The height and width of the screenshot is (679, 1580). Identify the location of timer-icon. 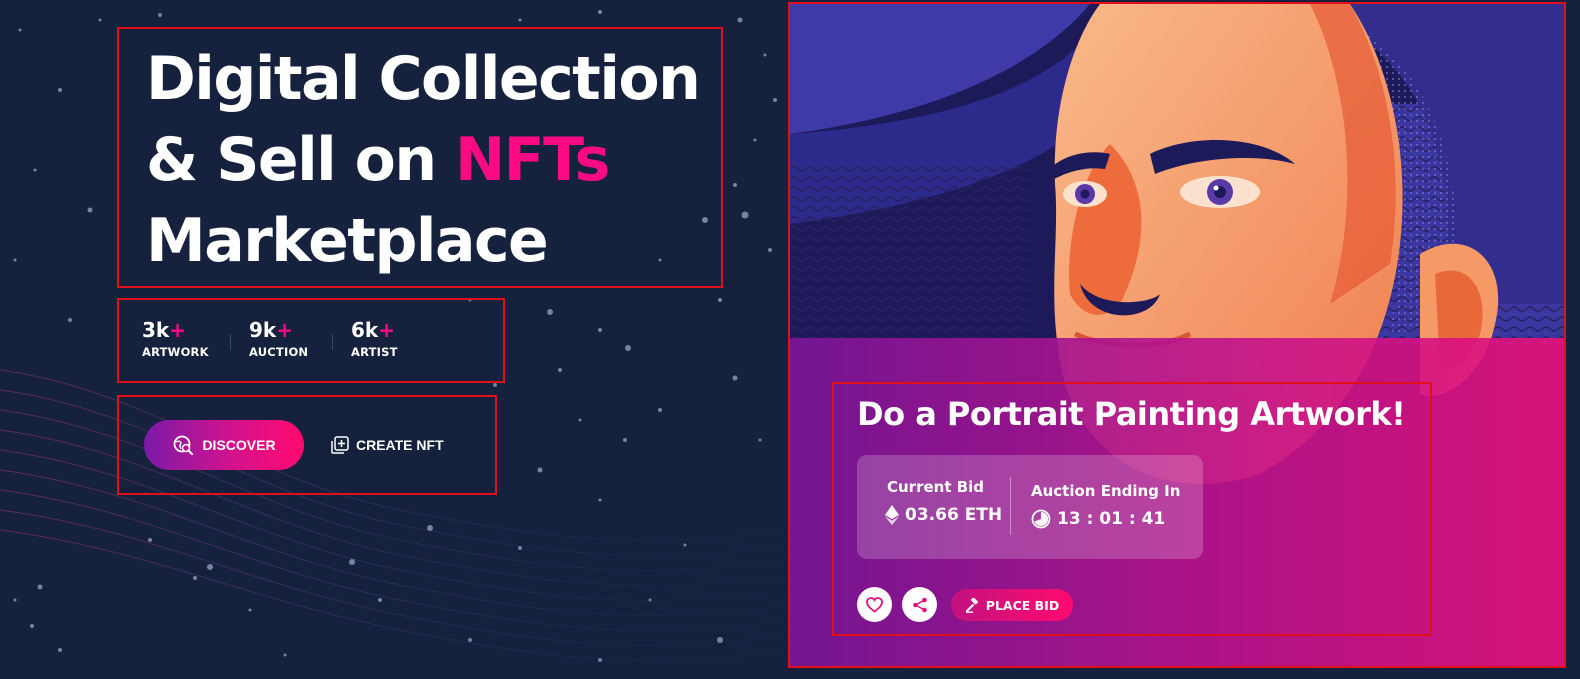
(1041, 519).